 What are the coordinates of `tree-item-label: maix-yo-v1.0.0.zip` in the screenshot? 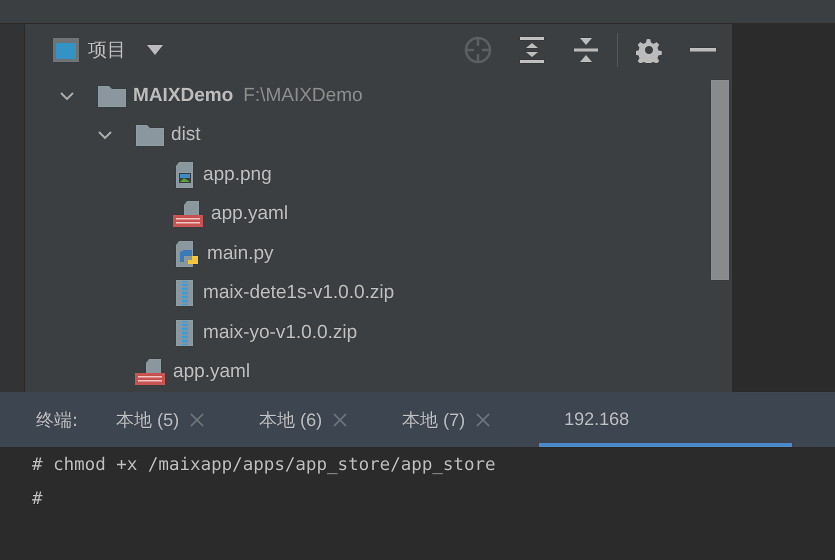 It's located at (280, 333).